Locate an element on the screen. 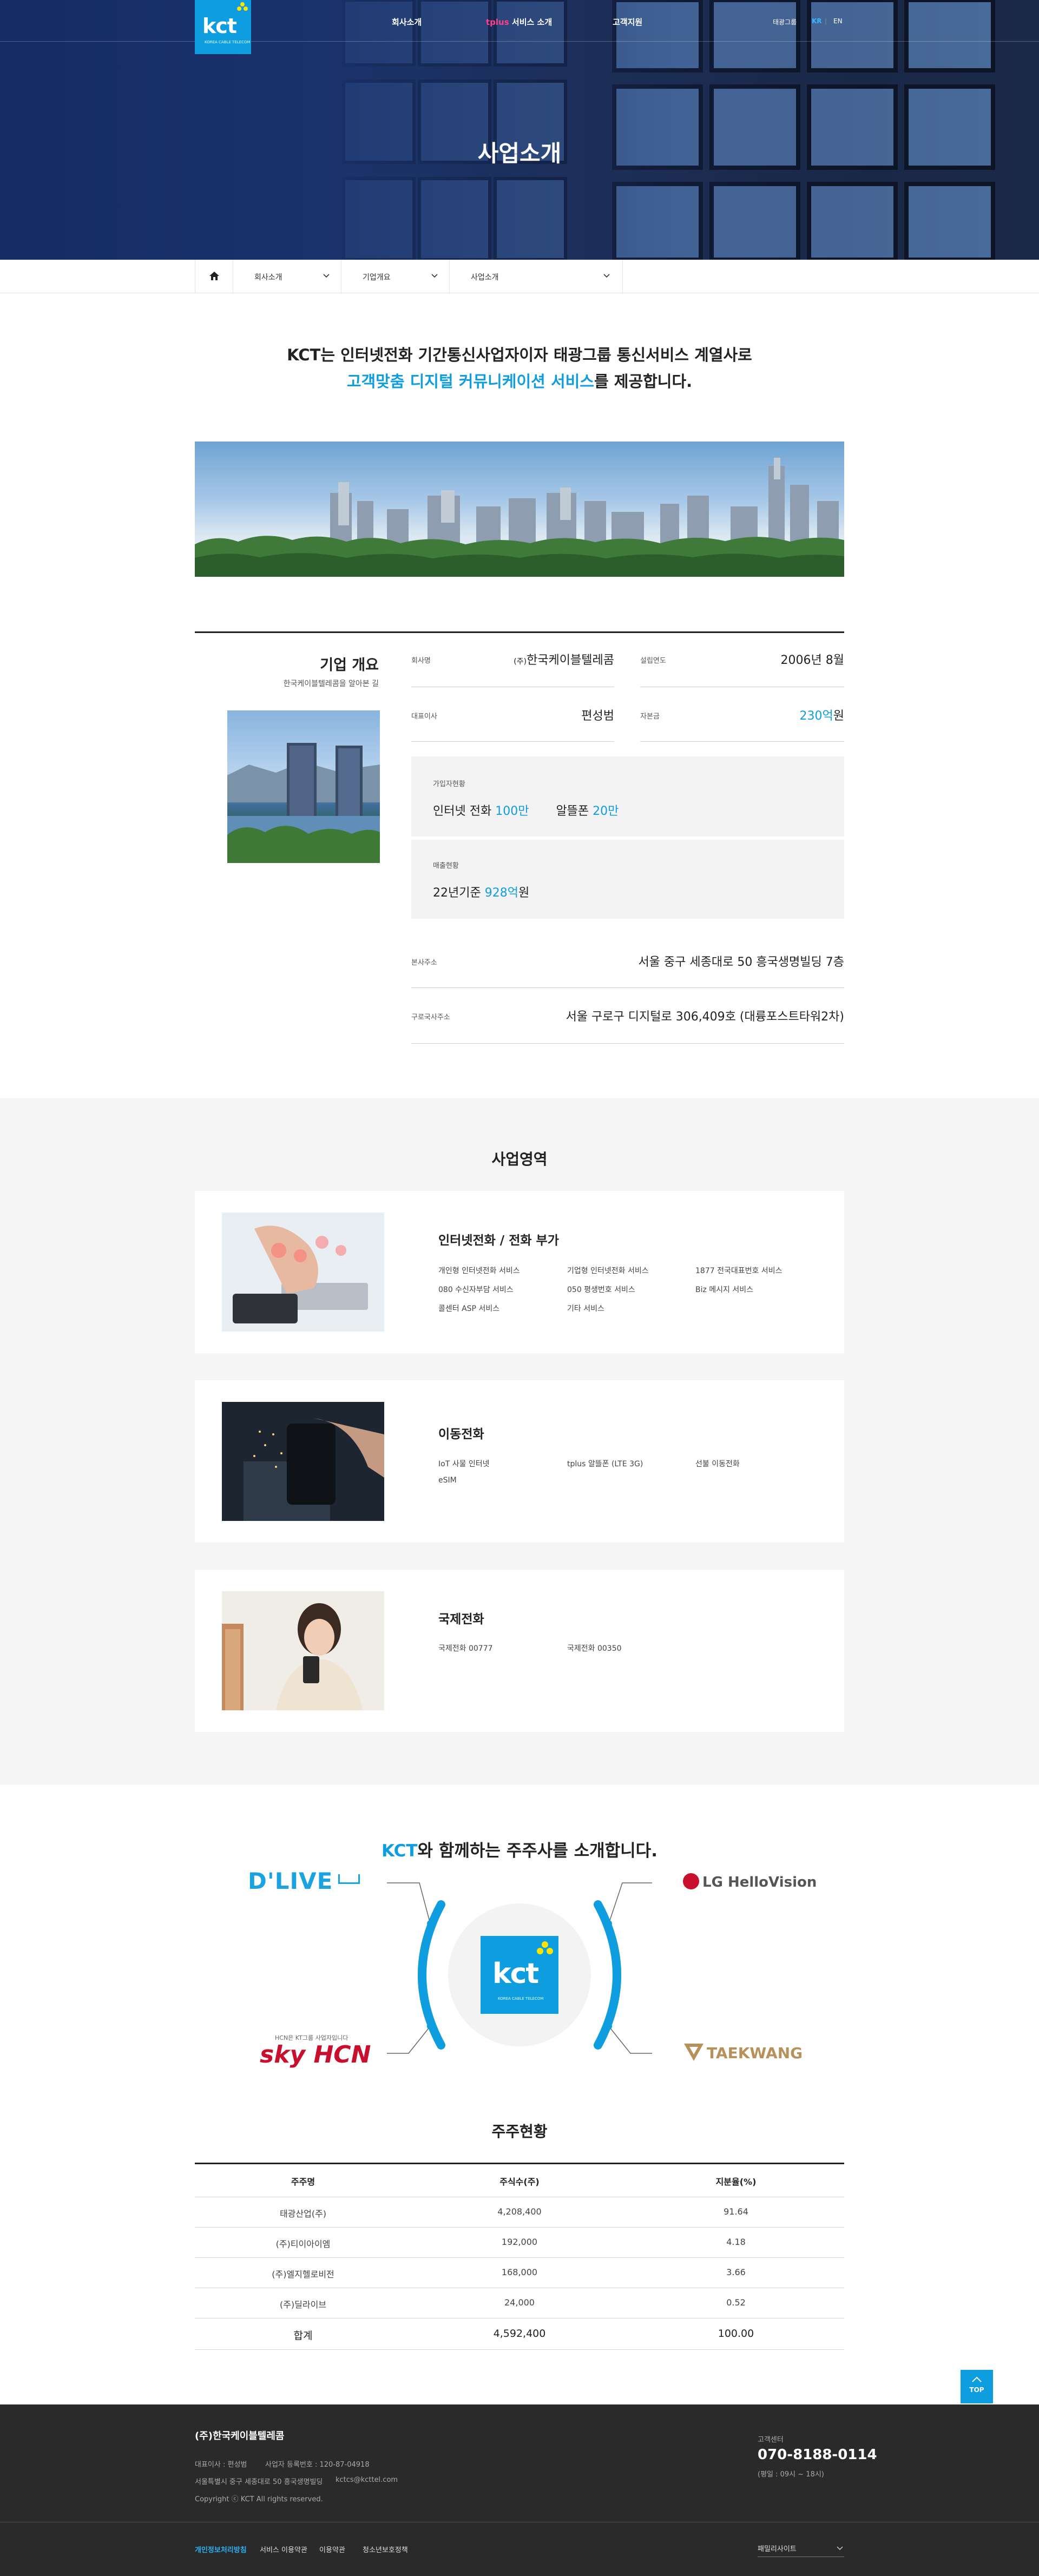 This screenshot has height=2576, width=1039. taekwang-logo: TAEKWANG is located at coordinates (755, 2053).